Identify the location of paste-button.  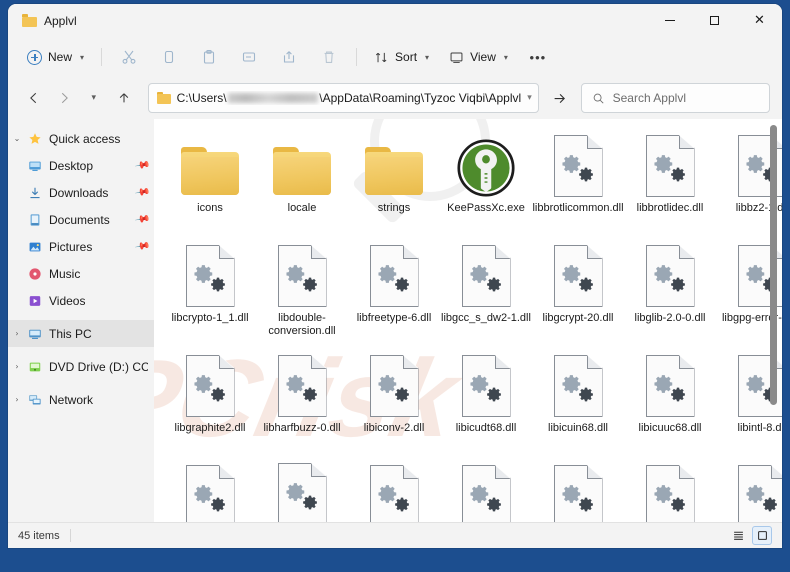
(209, 57).